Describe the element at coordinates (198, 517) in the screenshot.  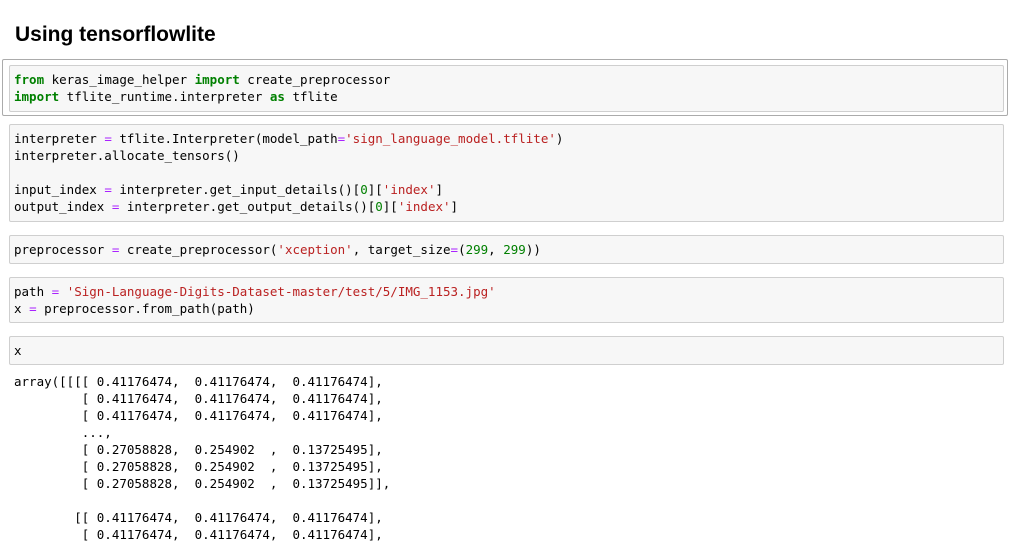
I see `output-line: [[ 0.41176474, 0.41176474, 0.41176474],` at that location.